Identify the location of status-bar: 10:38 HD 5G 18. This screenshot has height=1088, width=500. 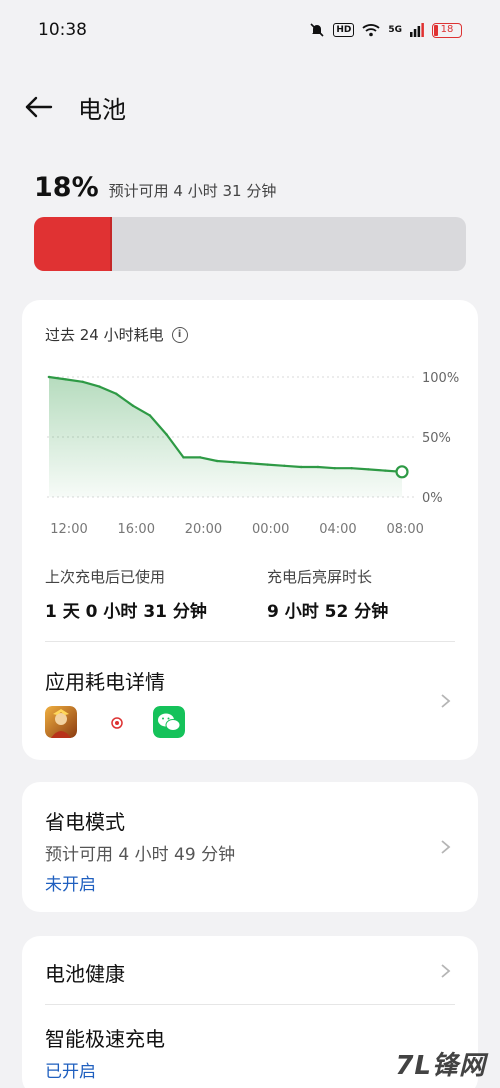
(250, 30).